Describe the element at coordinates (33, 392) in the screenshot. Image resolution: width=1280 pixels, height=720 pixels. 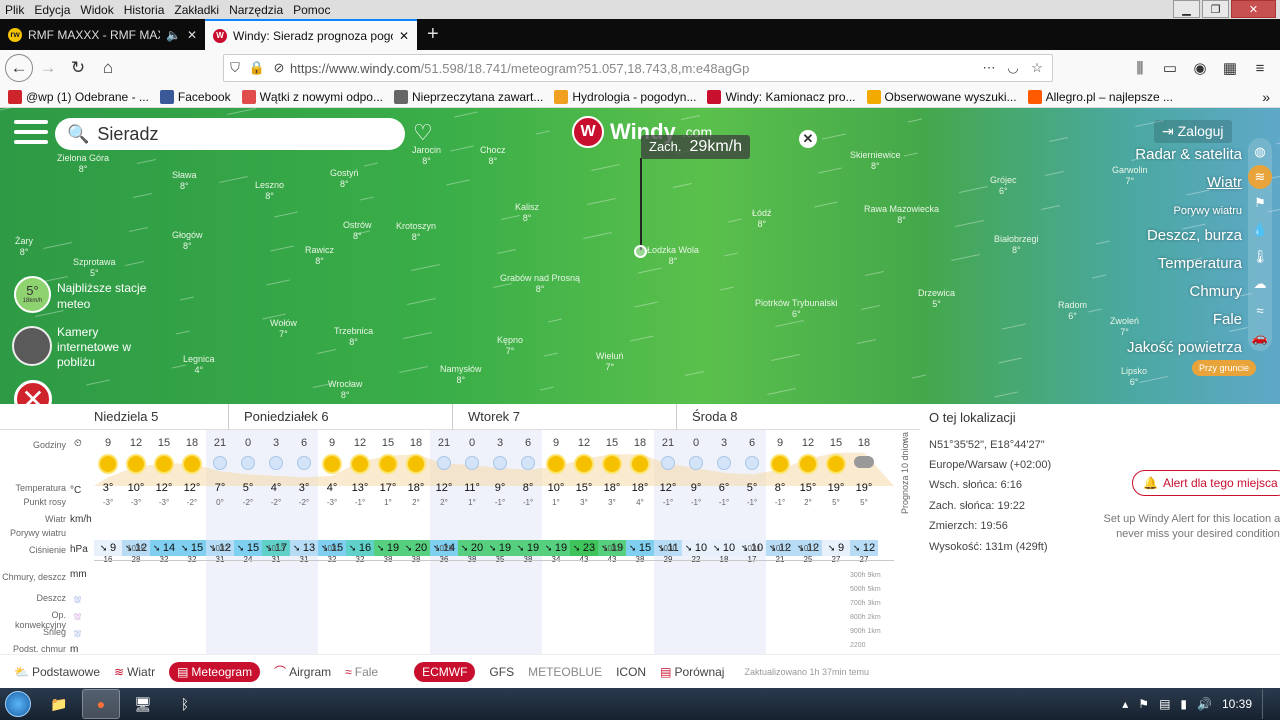
I see `close-forecast-button: ✕` at that location.